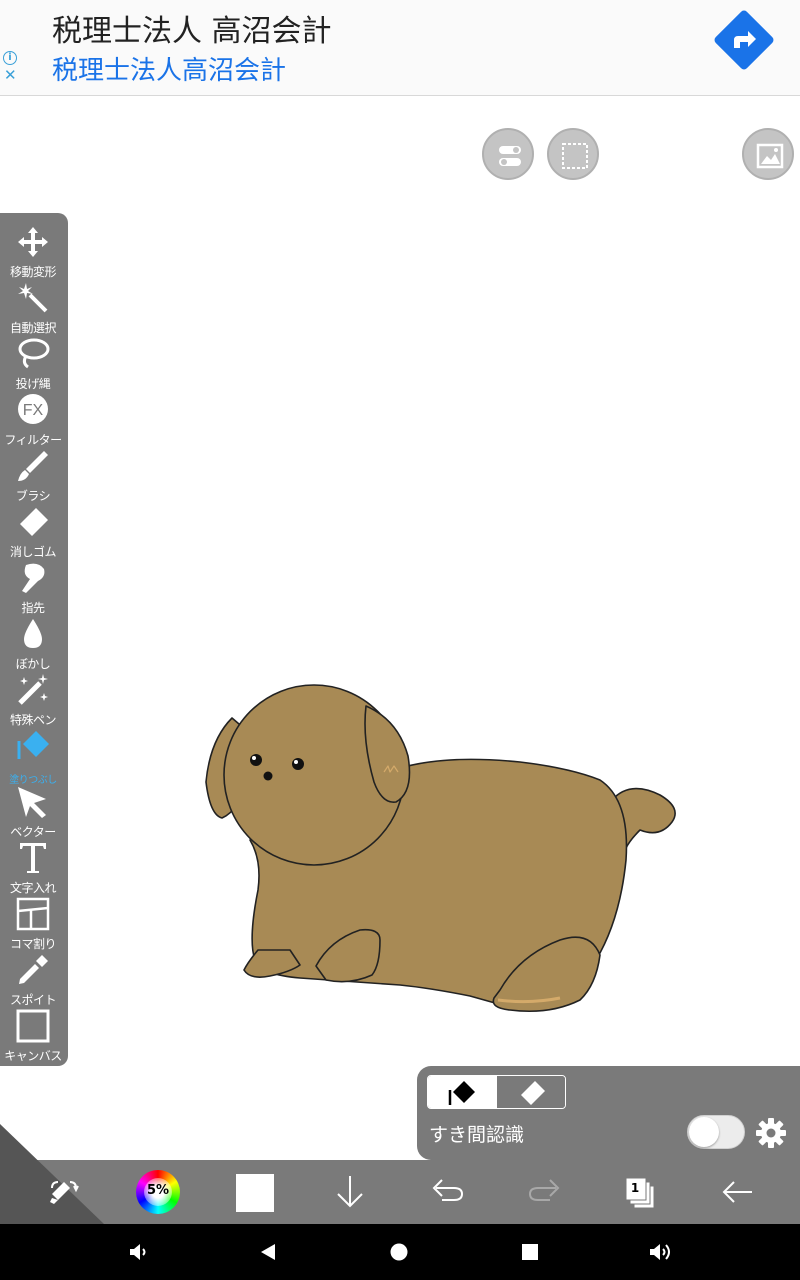 The height and width of the screenshot is (1280, 800). Describe the element at coordinates (530, 1252) in the screenshot. I see `nav-recents-icon` at that location.